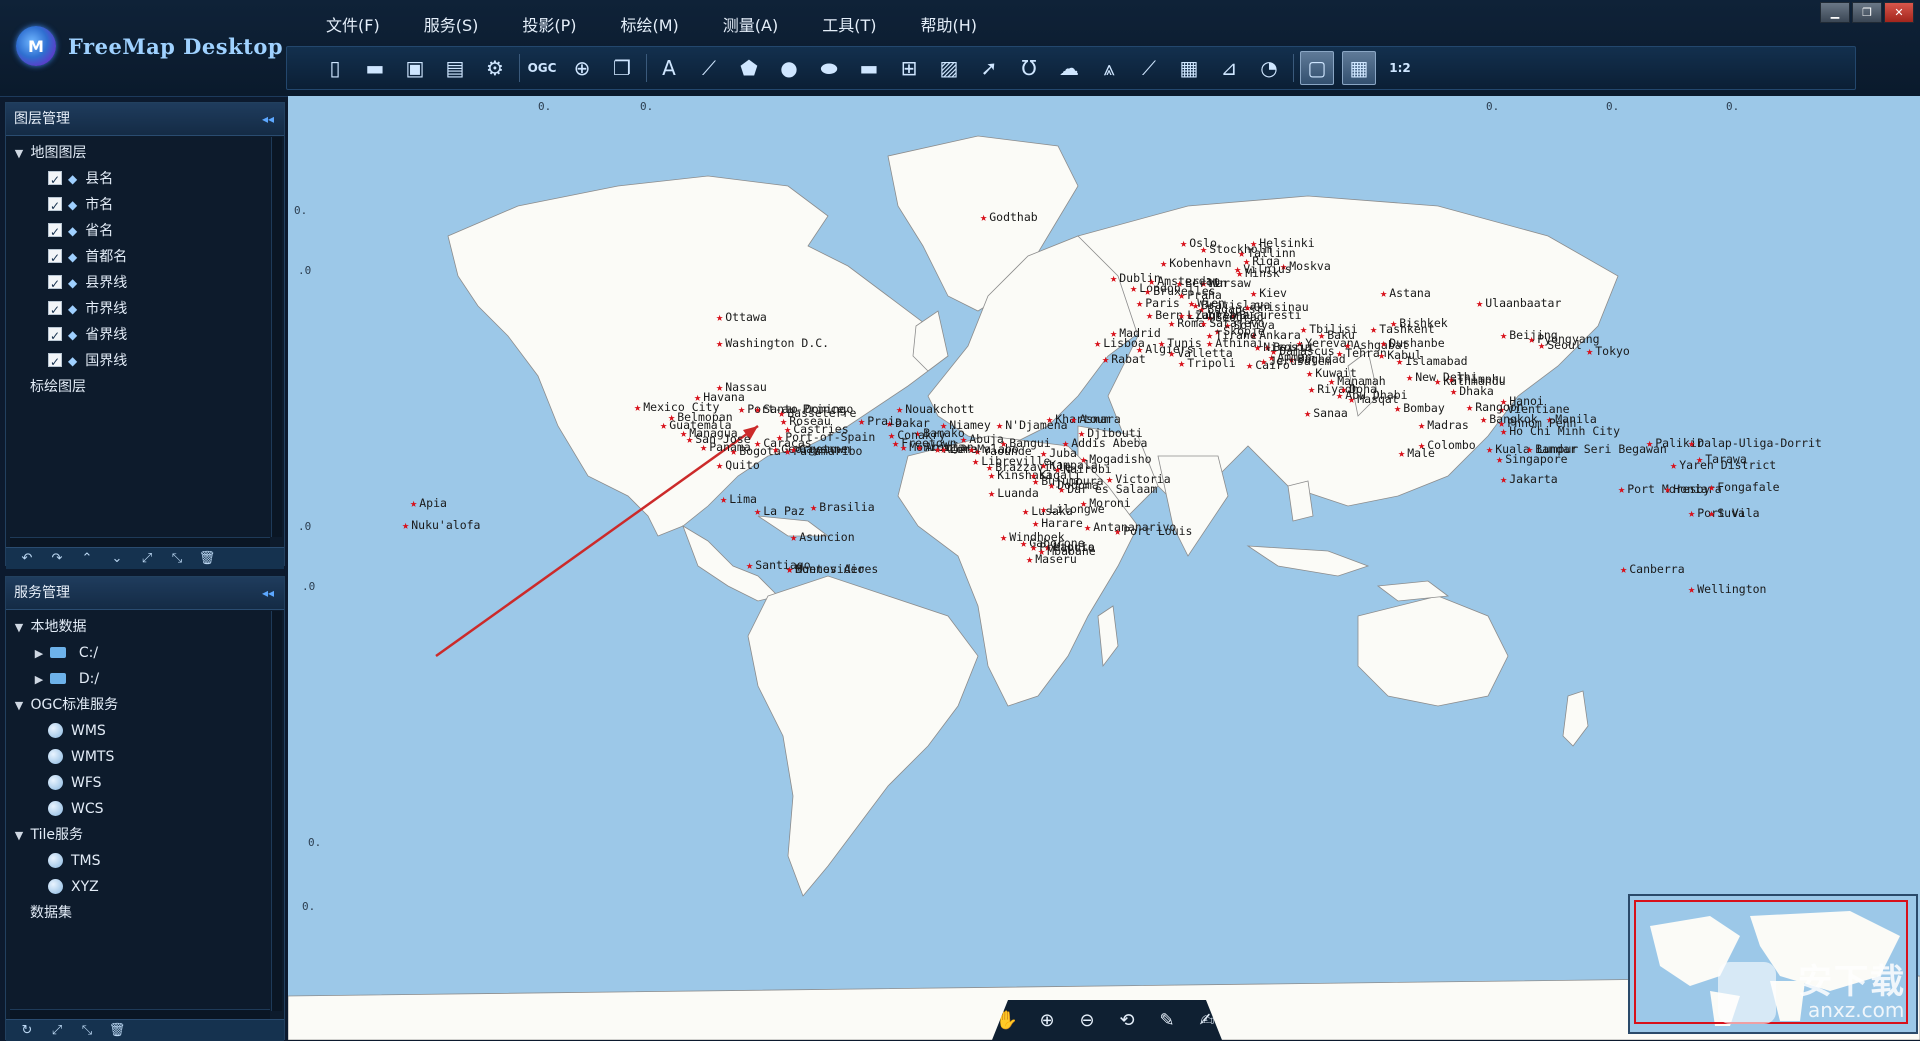 The image size is (1920, 1041). I want to click on crosshair-icon: ⊞, so click(909, 68).